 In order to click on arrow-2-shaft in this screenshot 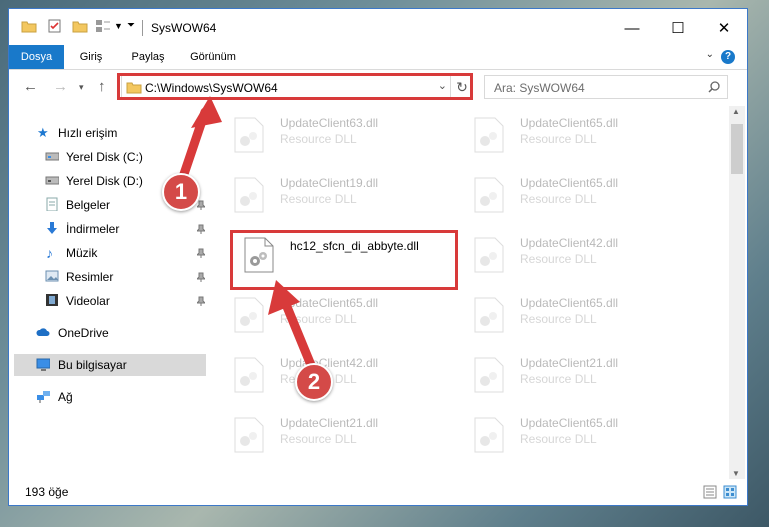, I will do `click(298, 333)`.